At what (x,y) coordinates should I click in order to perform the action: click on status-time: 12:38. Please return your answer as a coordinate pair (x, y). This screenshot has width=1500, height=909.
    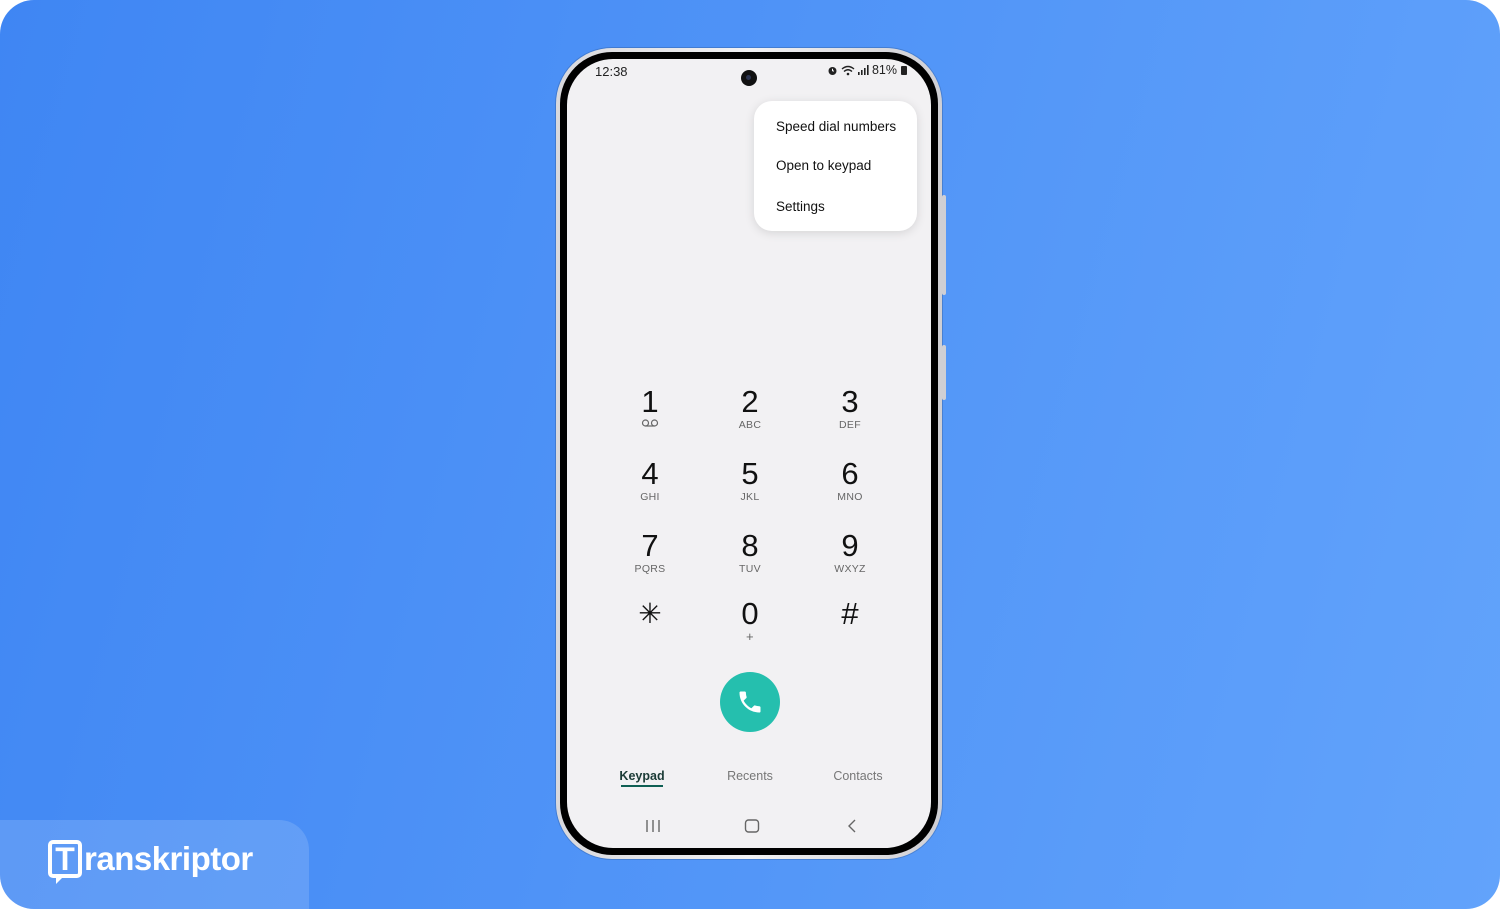
    Looking at the image, I should click on (611, 71).